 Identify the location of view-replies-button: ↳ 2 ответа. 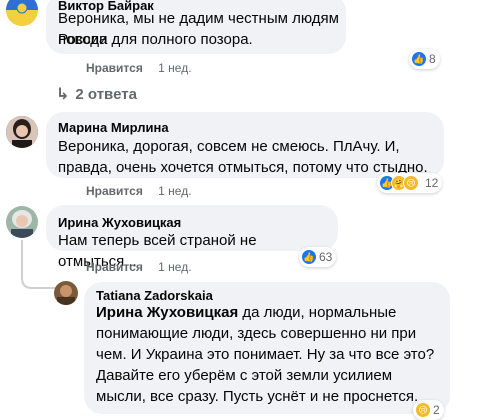
(96, 94).